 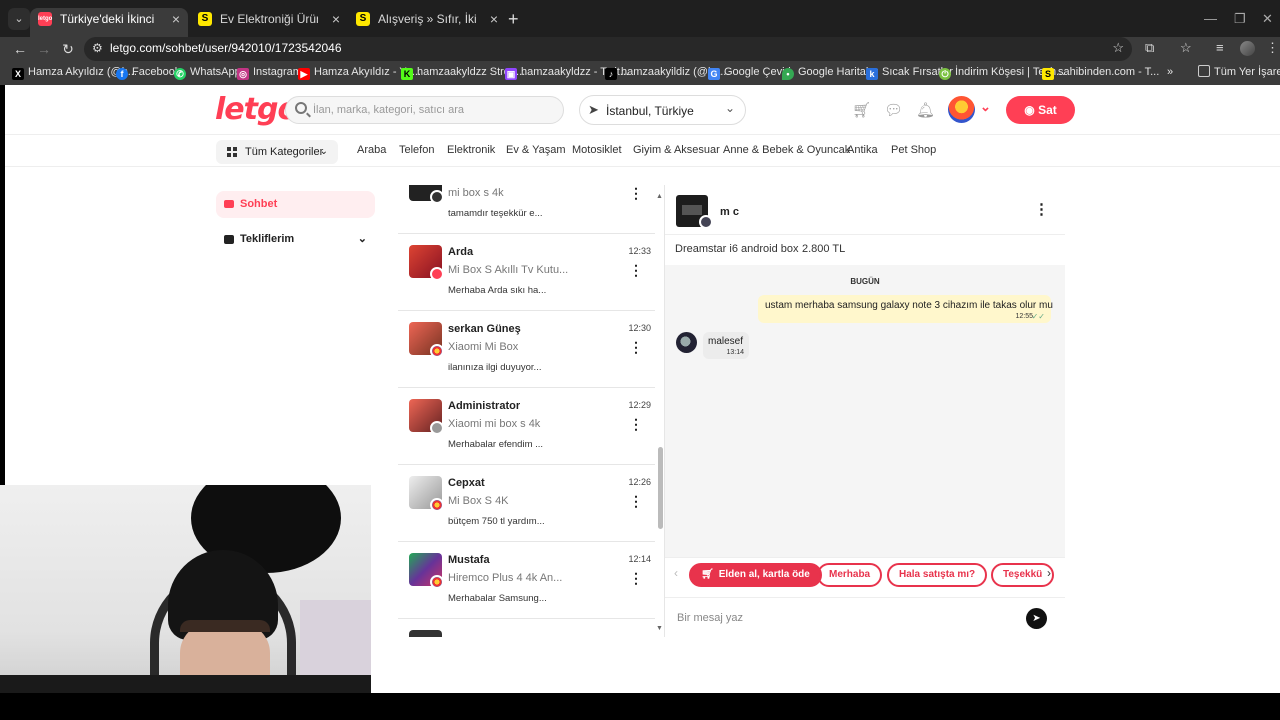 What do you see at coordinates (243, 74) in the screenshot?
I see `instagram-icon: ◎` at bounding box center [243, 74].